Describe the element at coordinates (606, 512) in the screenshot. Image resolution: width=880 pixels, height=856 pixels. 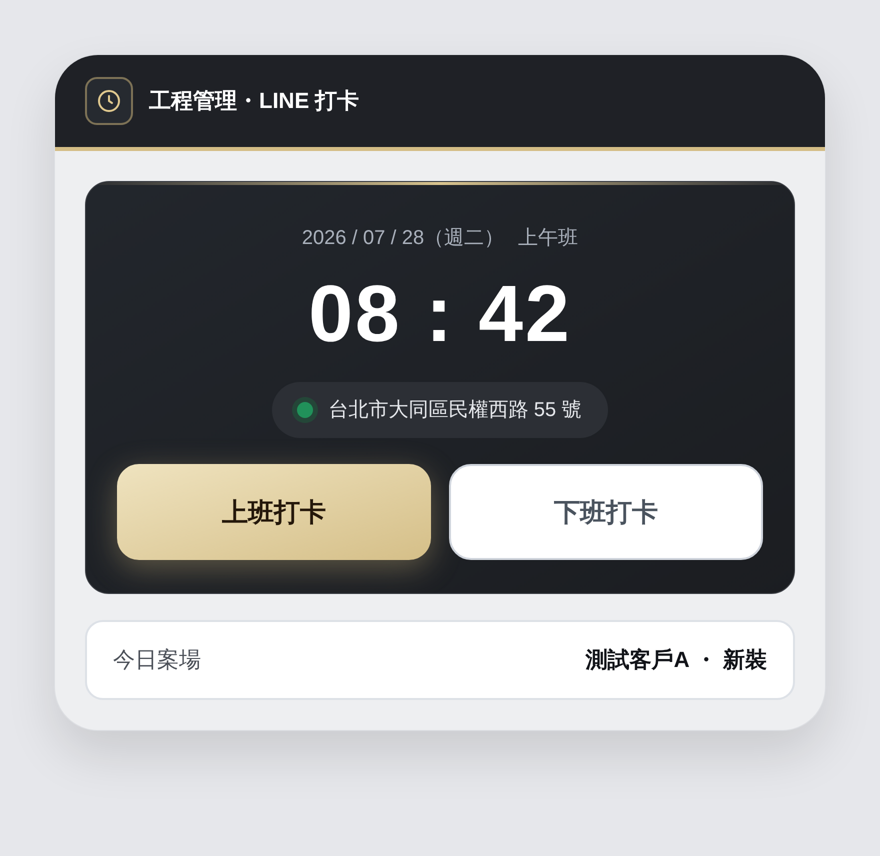
I see `clock-out-button: 下班打卡` at that location.